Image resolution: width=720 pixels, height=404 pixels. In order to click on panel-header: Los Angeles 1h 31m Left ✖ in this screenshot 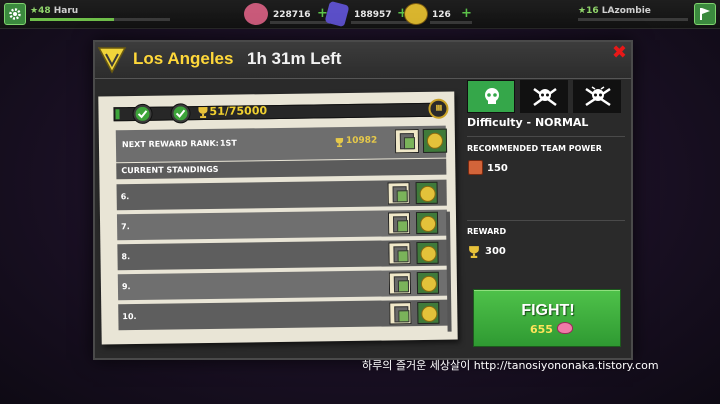, I will do `click(363, 60)`.